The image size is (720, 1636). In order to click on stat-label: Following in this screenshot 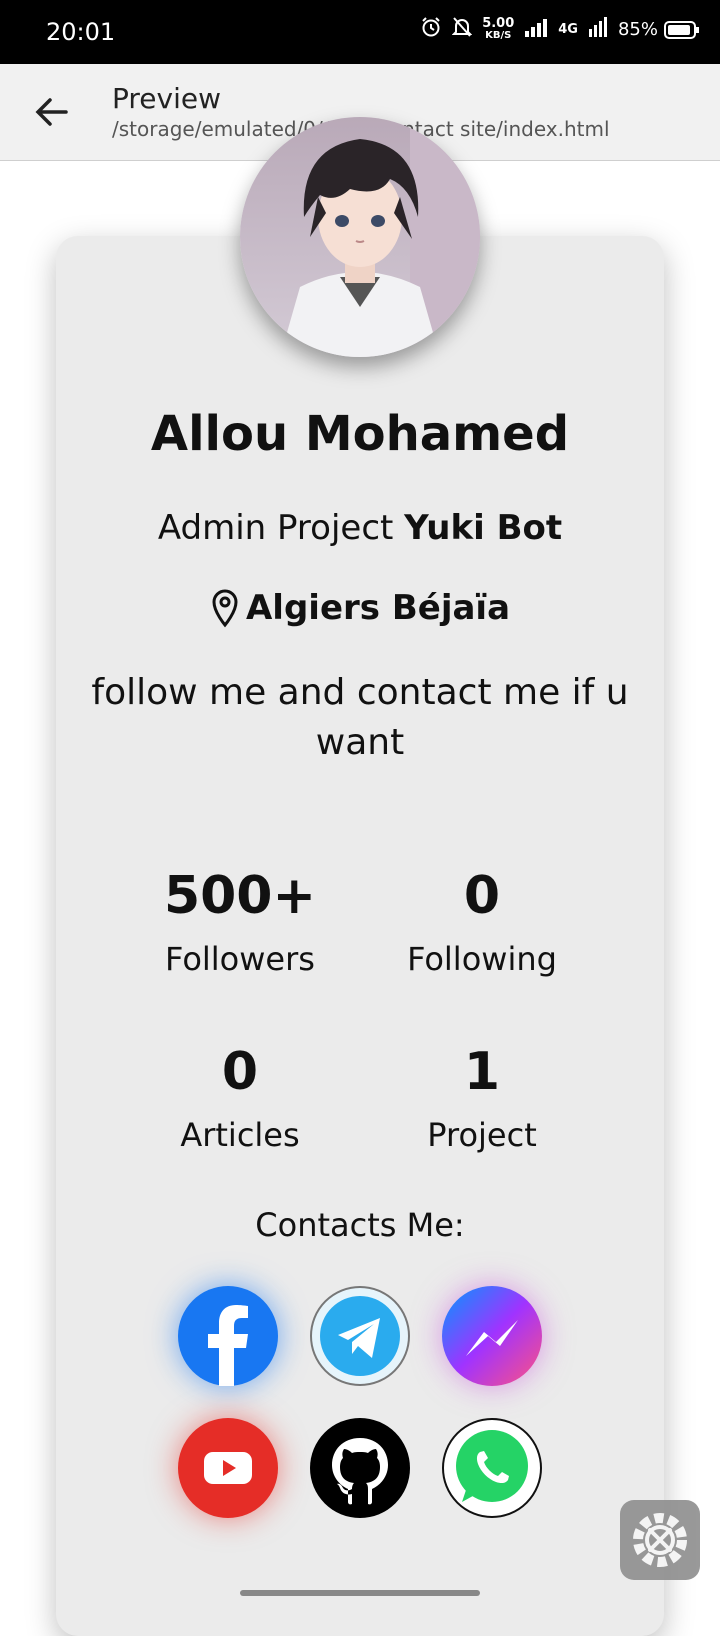, I will do `click(482, 959)`.